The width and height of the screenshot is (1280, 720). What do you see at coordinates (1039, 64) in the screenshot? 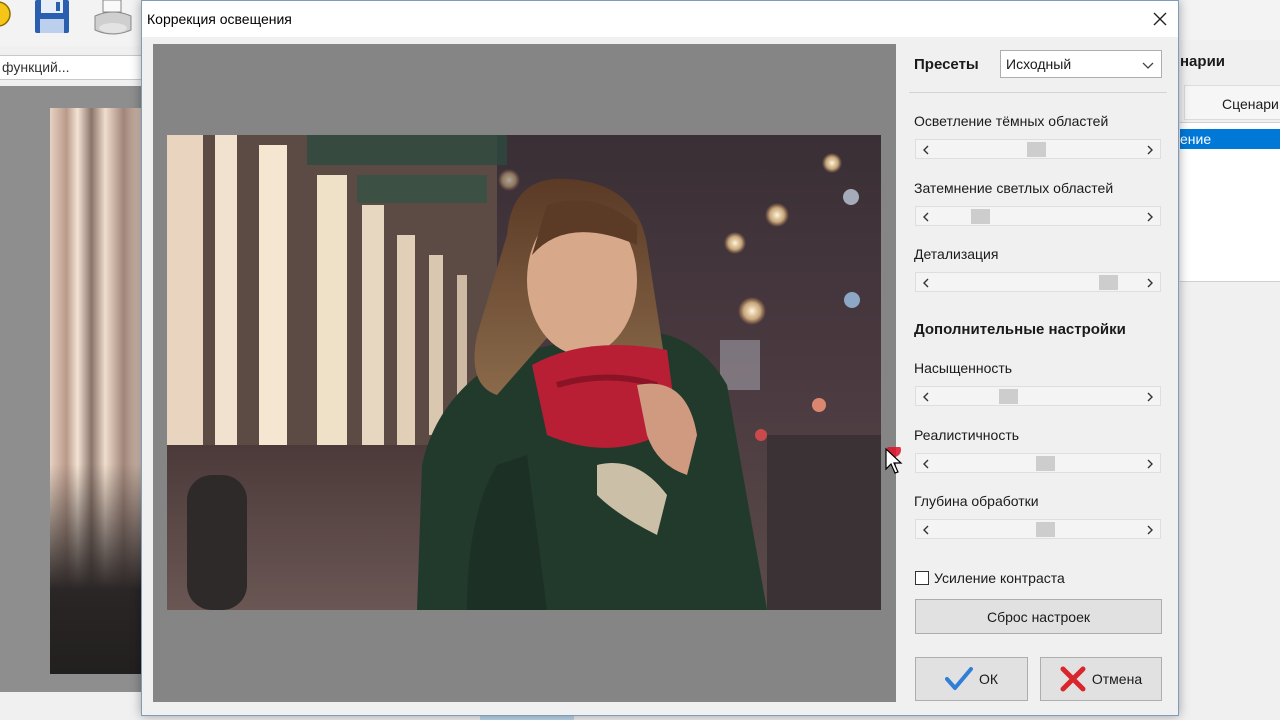
I see `presets-selected-value: Исходный` at bounding box center [1039, 64].